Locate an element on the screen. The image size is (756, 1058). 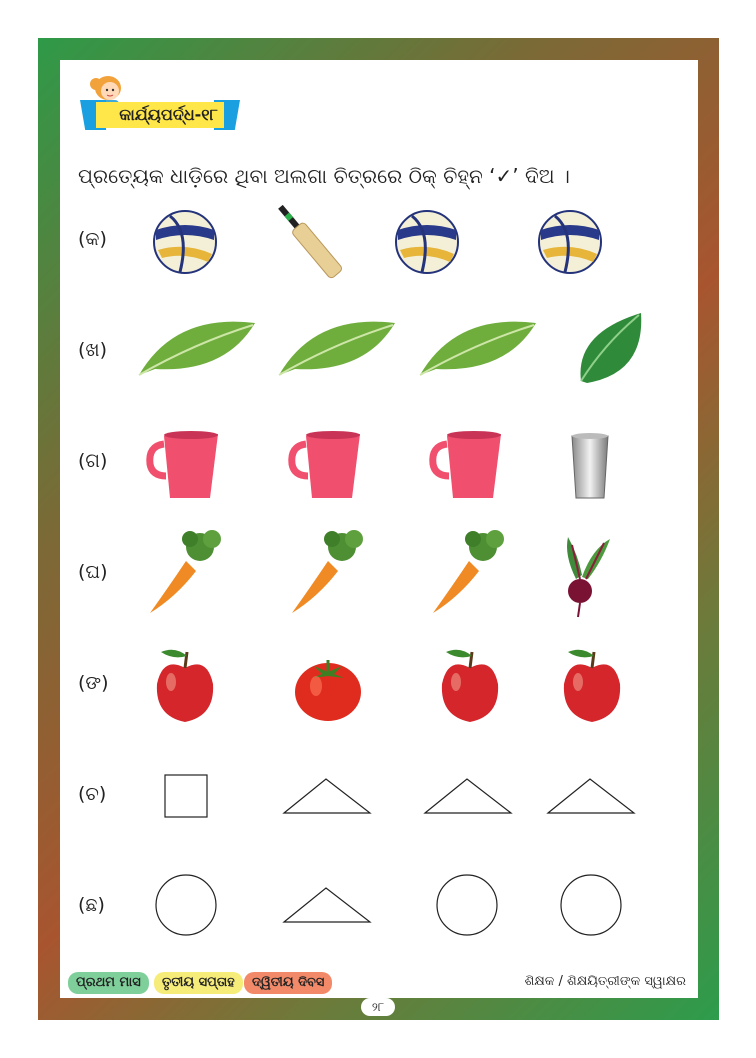
teacher-signature-label: ଶିକ୍ଷକ / ଶିକ୍ଷୟିତ୍ରୀଙ୍କ ସ୍ୱାକ୍ଷର is located at coordinates (605, 981).